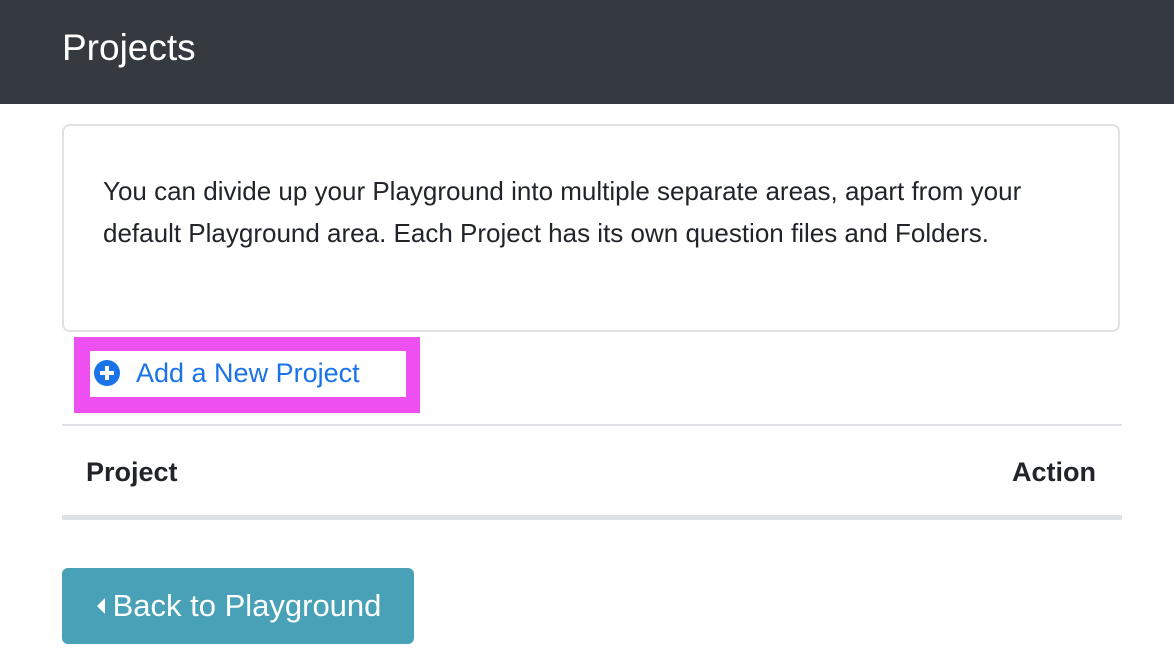 The image size is (1174, 664). What do you see at coordinates (592, 517) in the screenshot?
I see `table-header-border` at bounding box center [592, 517].